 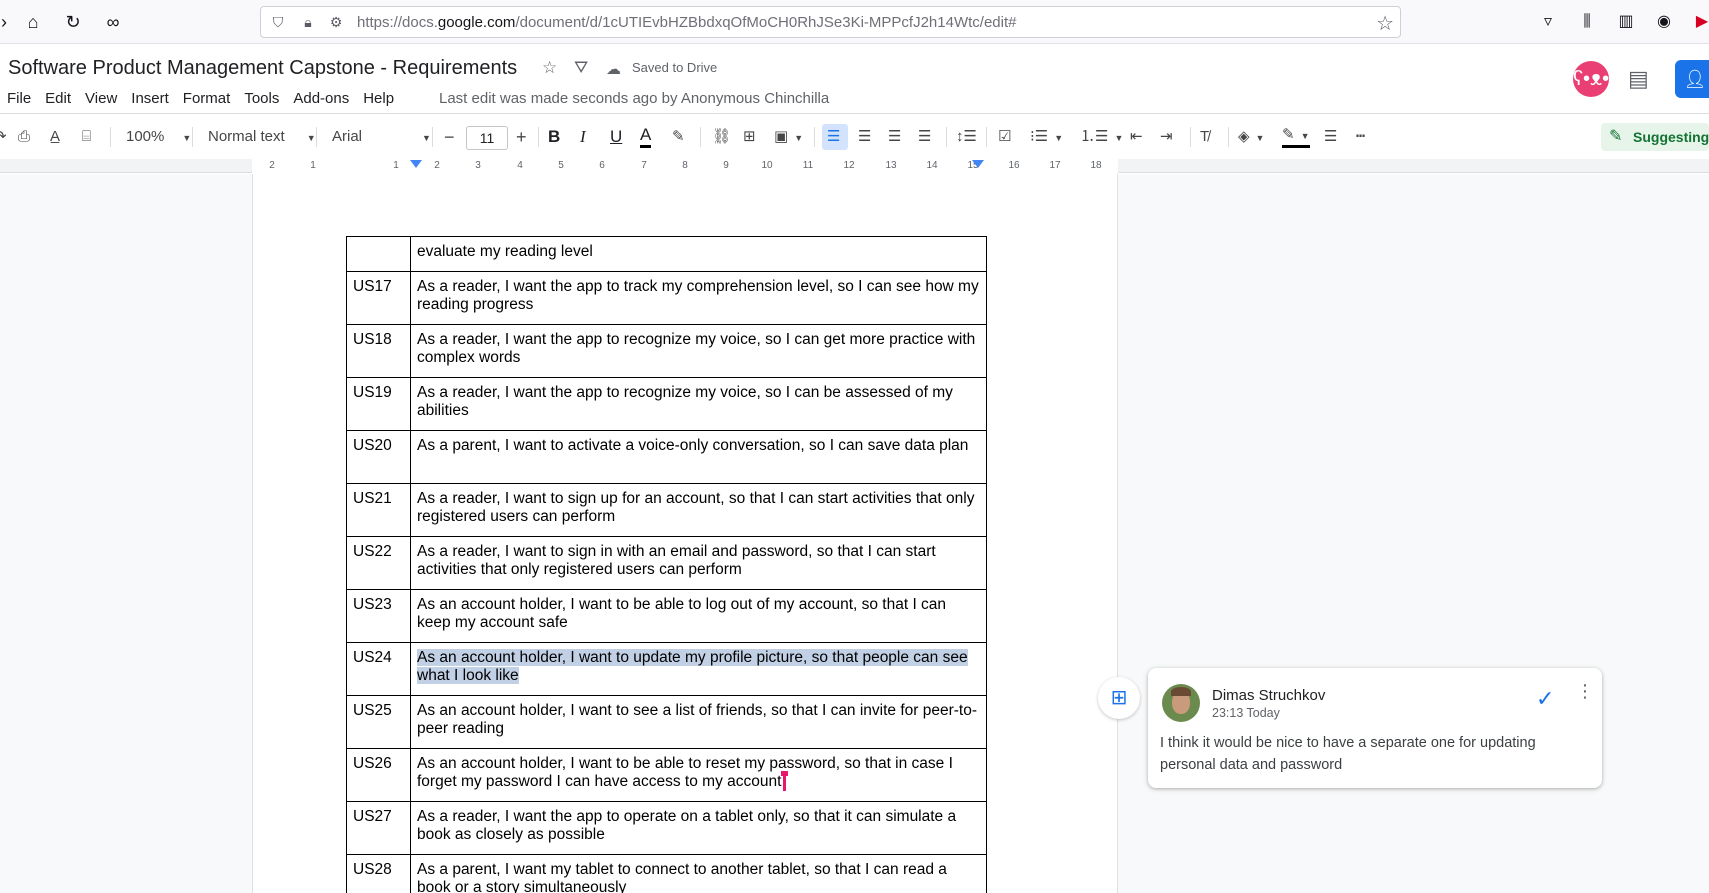 I want to click on lock-icon: 🔒︎, so click(x=308, y=22).